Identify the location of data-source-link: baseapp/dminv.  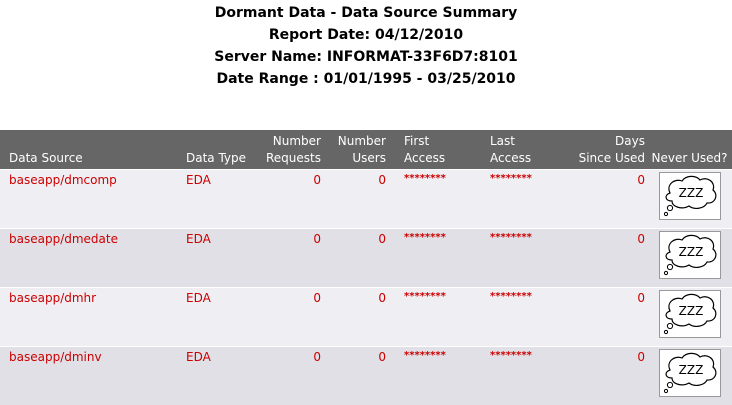
(88, 376).